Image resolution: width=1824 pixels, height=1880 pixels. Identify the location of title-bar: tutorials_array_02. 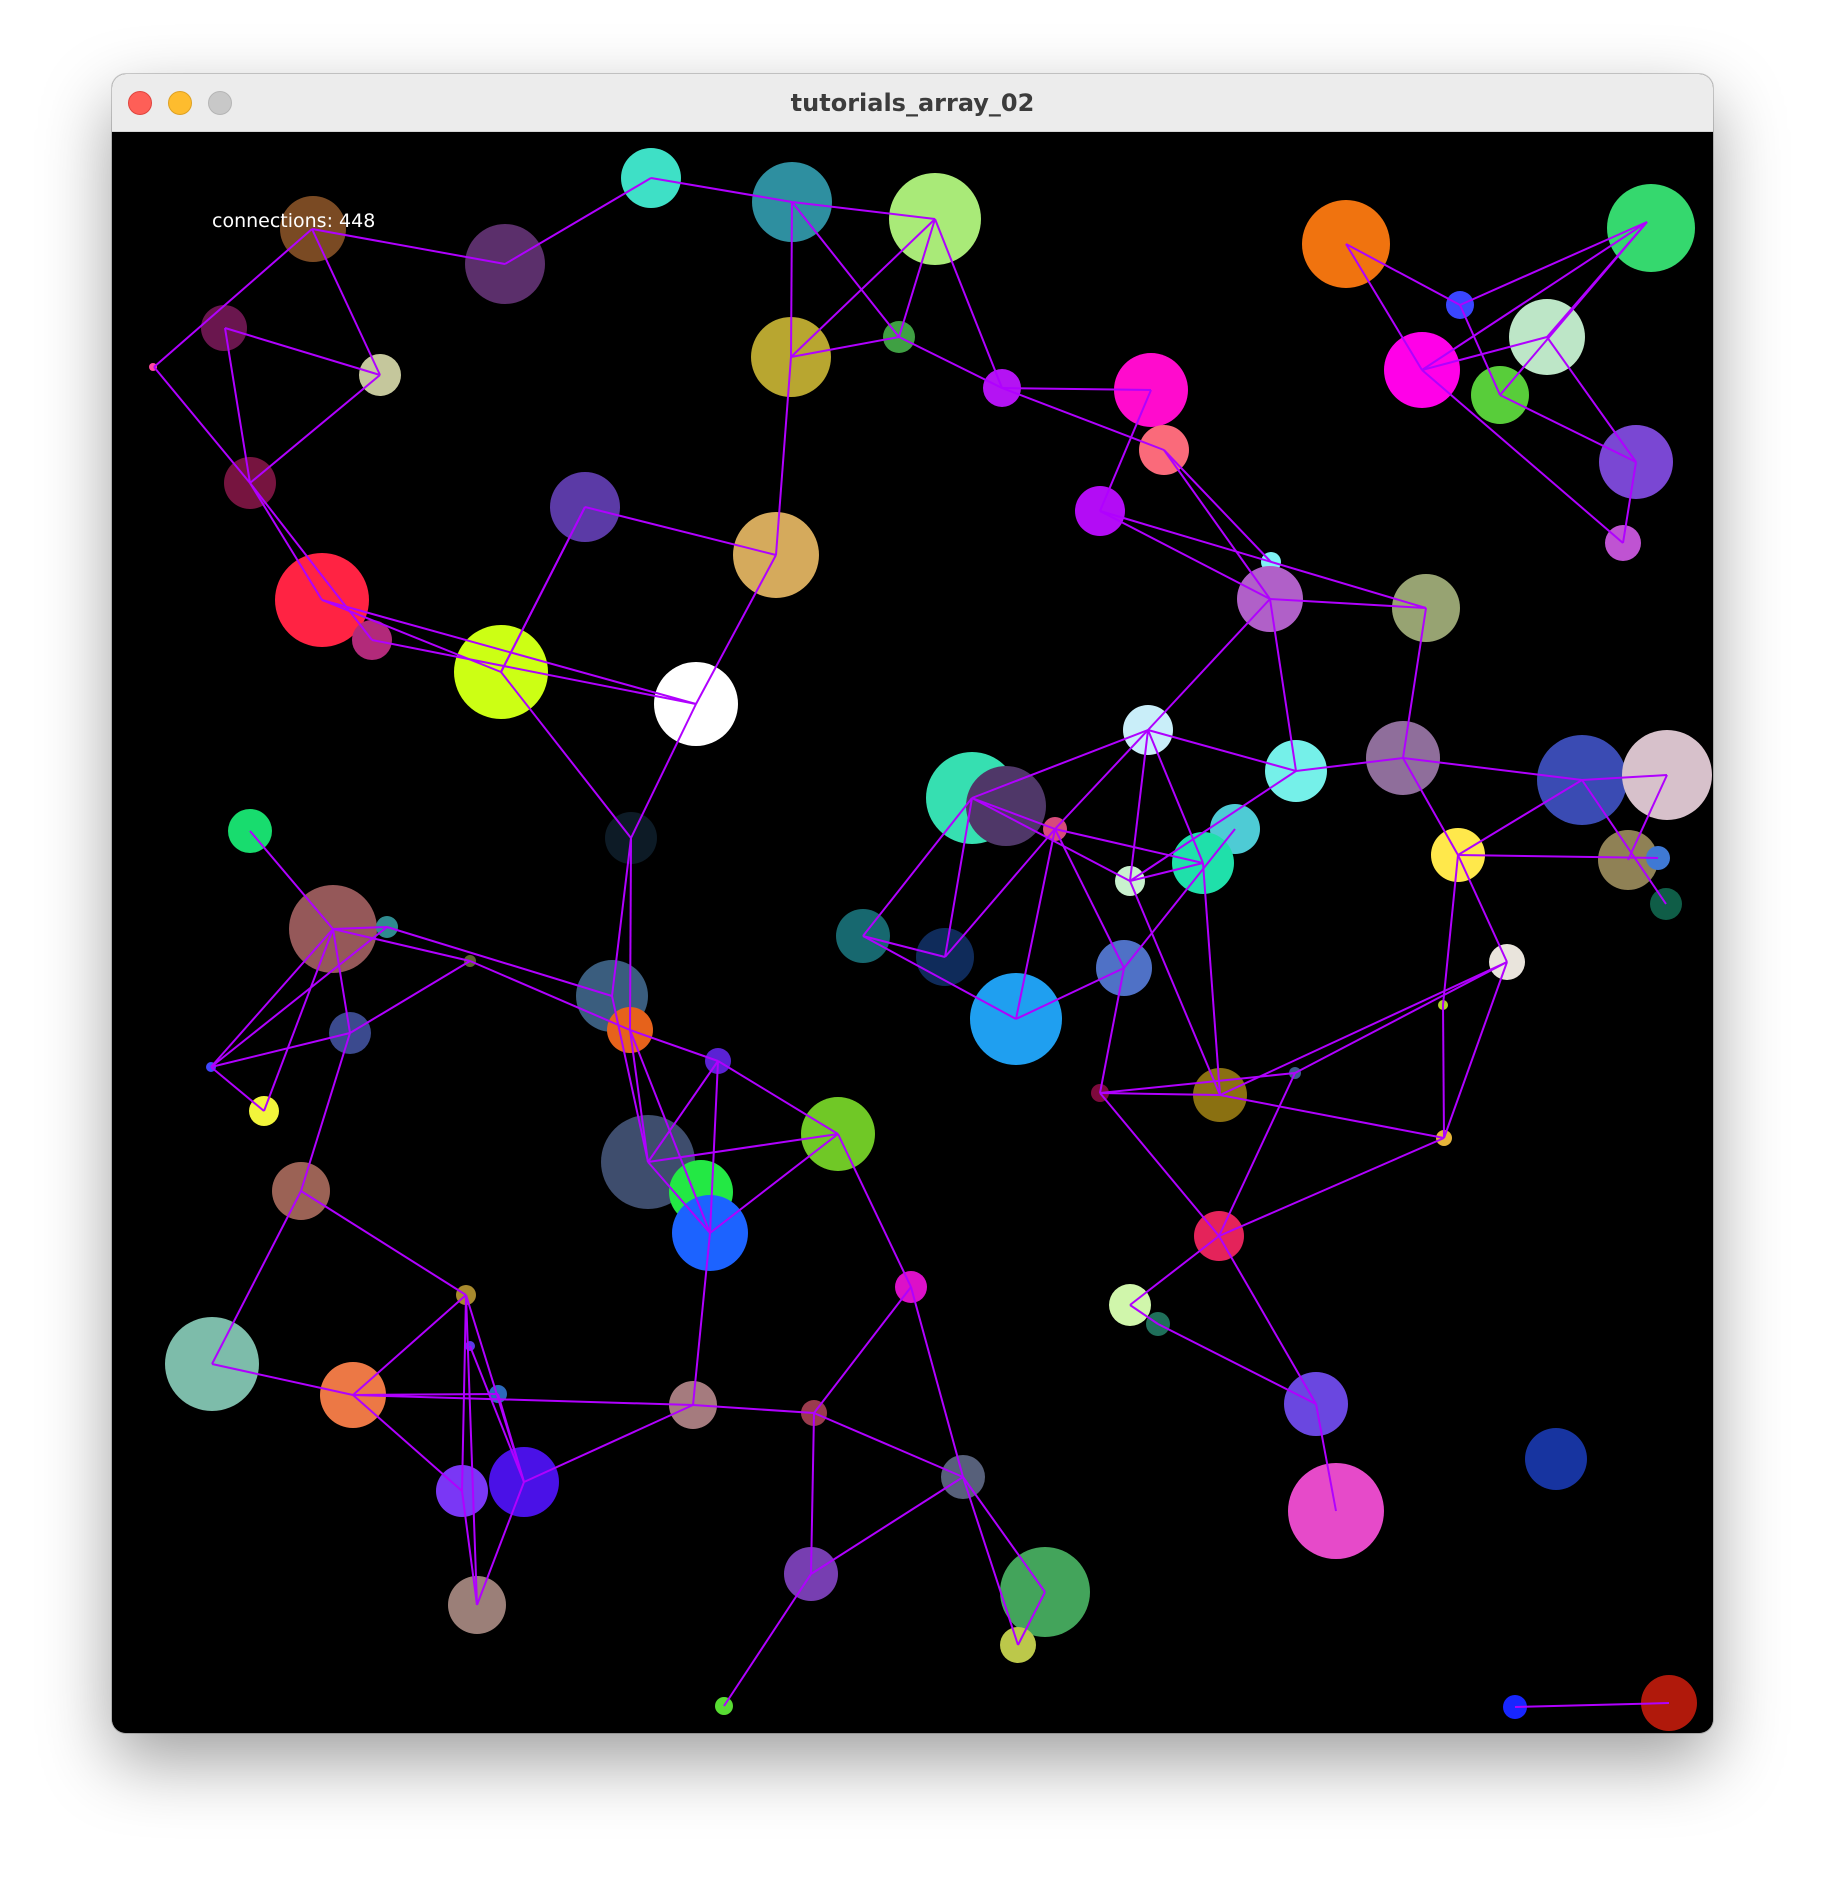
(912, 103).